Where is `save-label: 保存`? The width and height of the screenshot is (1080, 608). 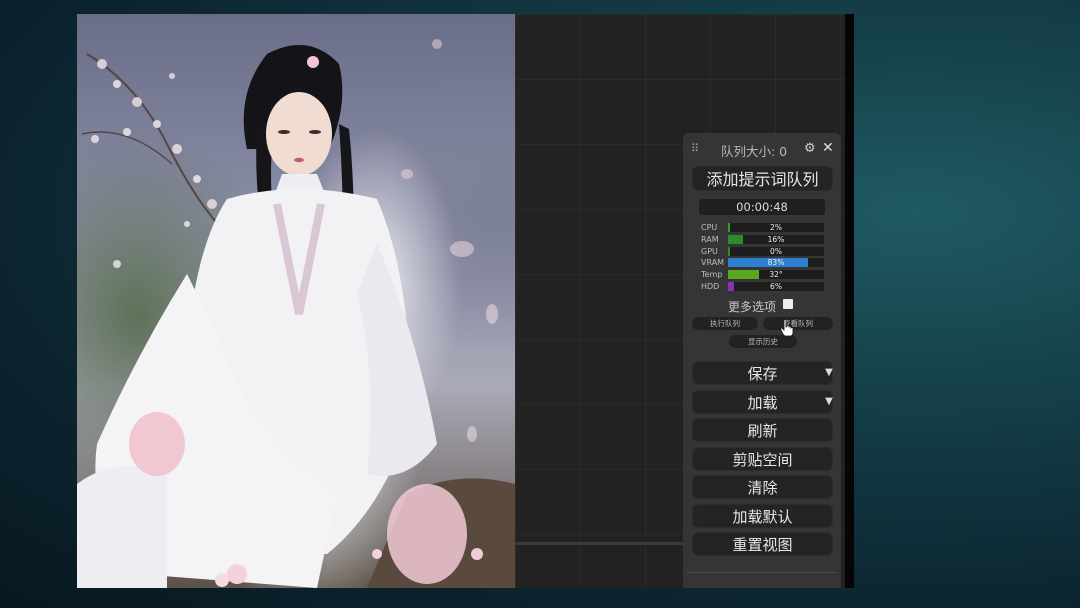 save-label: 保存 is located at coordinates (762, 374).